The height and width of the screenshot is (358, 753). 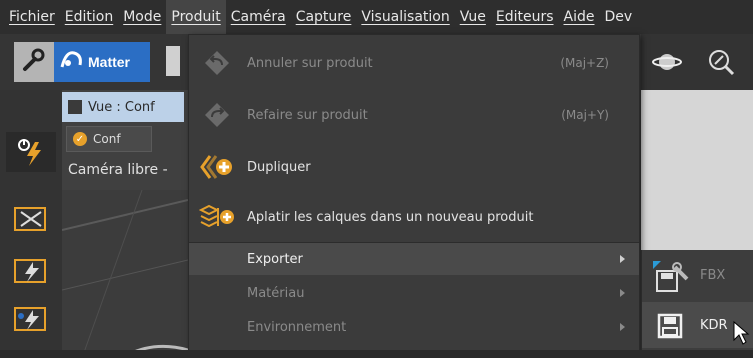 What do you see at coordinates (525, 17) in the screenshot?
I see `menu-editeurs: Editeurs` at bounding box center [525, 17].